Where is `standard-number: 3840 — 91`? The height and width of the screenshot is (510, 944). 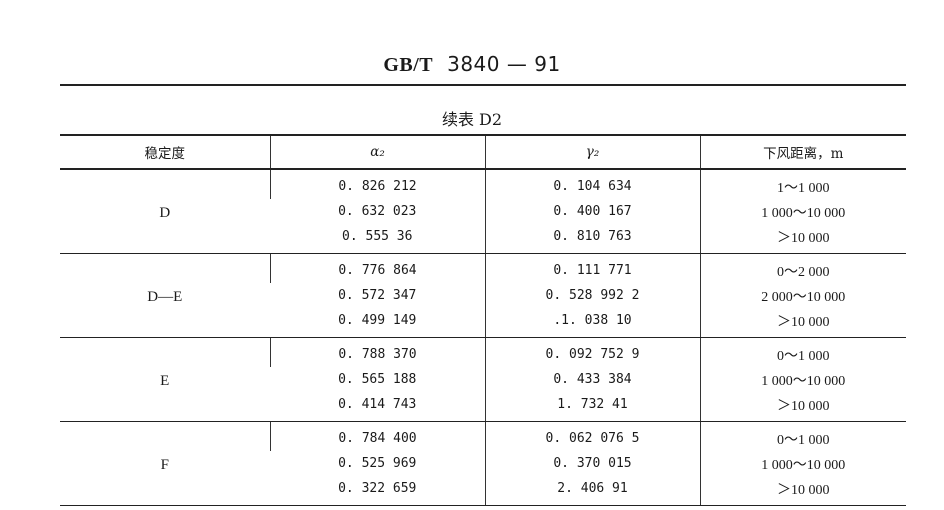 standard-number: 3840 — 91 is located at coordinates (504, 64).